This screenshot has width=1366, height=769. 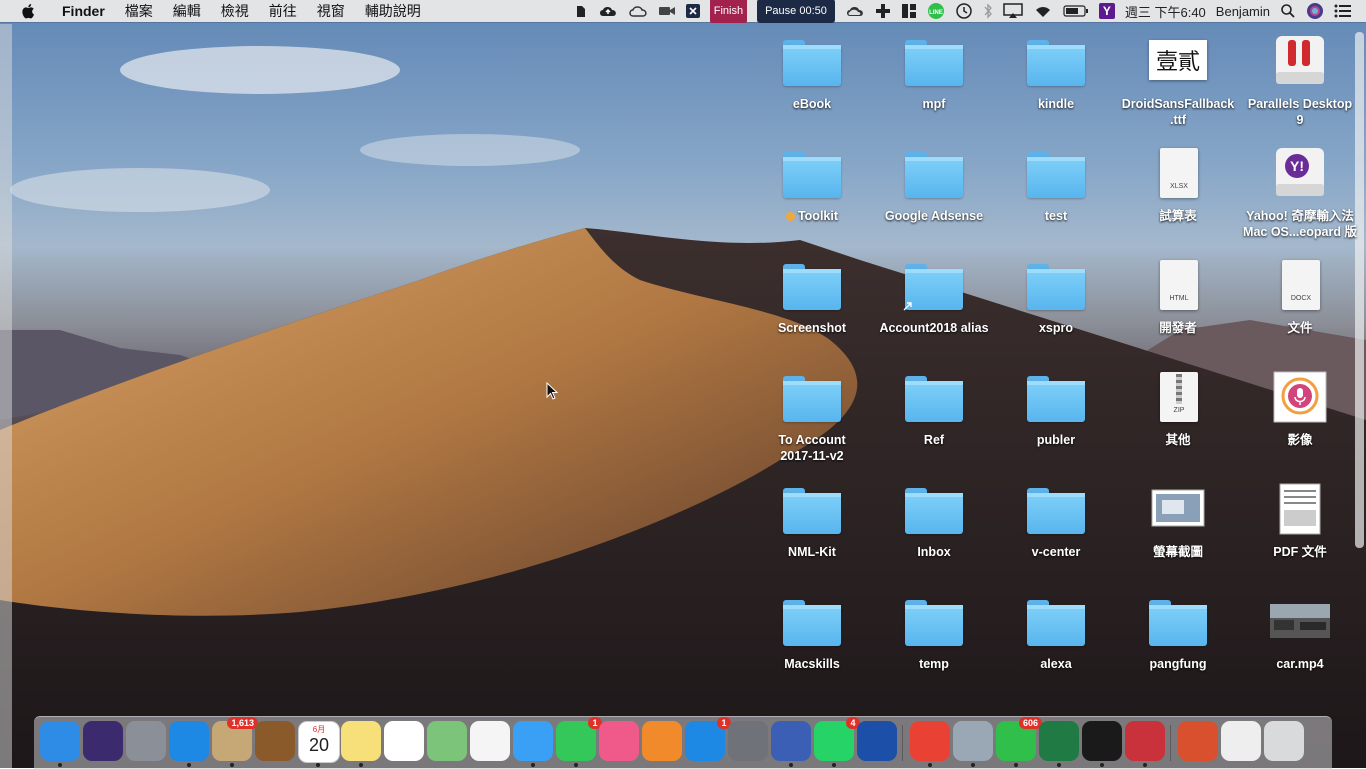 I want to click on desktop-item: publer, so click(x=1056, y=408).